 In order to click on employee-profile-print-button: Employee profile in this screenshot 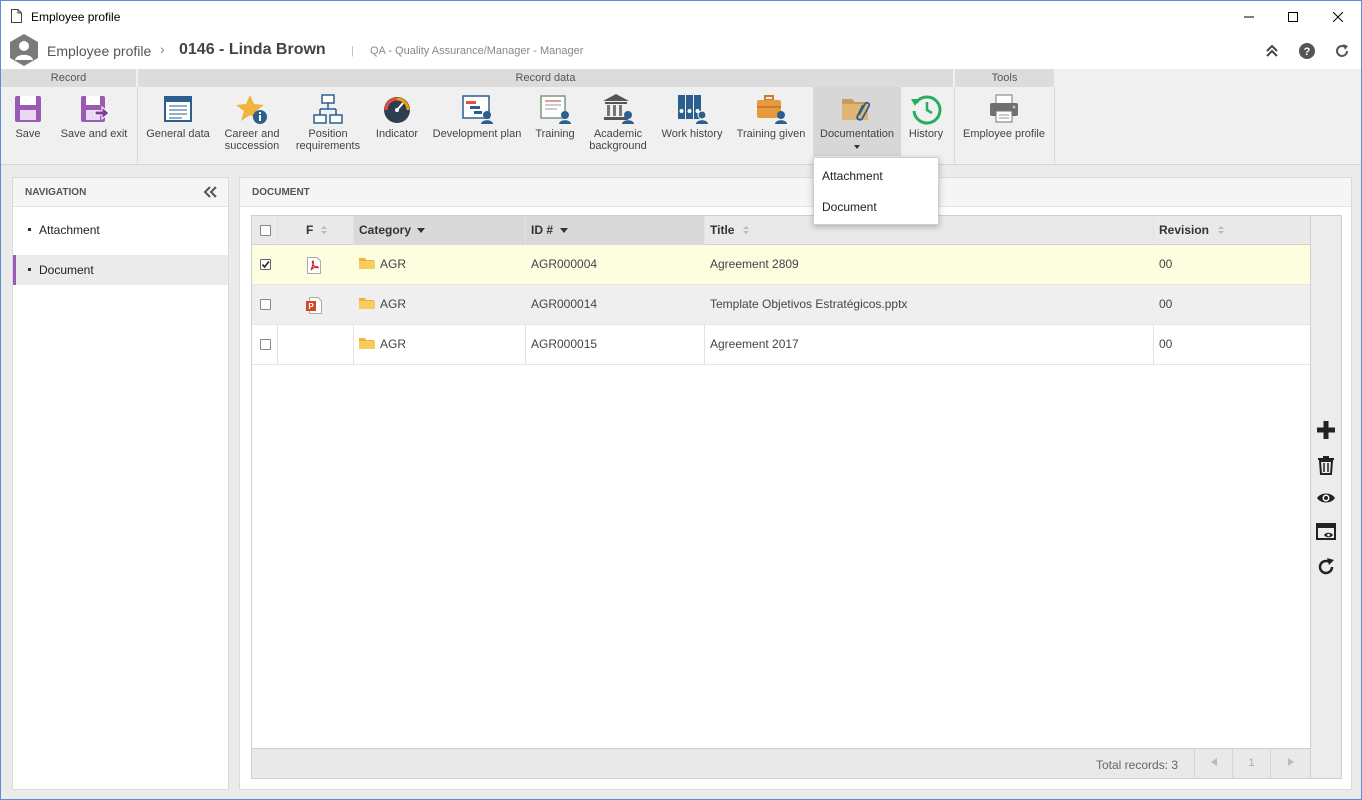, I will do `click(1004, 125)`.